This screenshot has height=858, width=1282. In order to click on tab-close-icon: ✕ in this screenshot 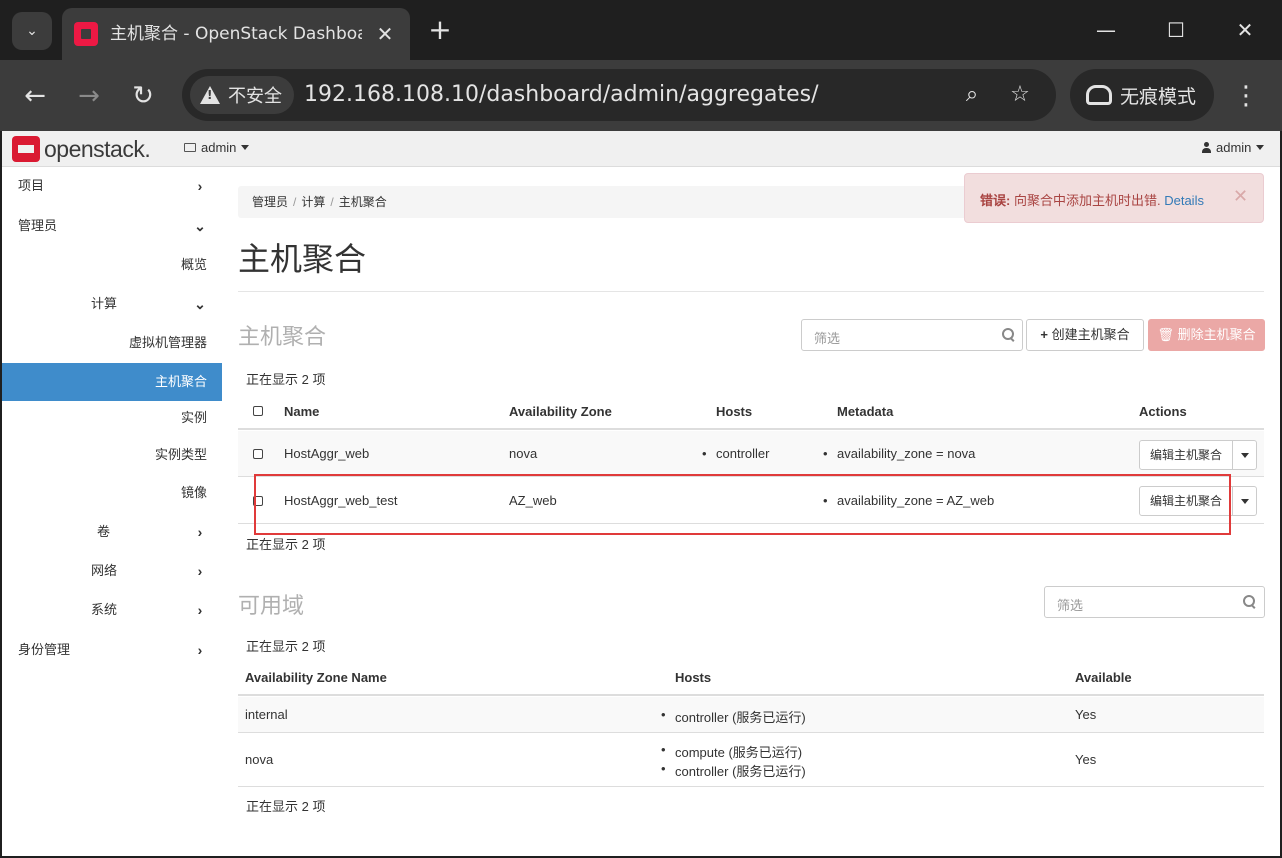, I will do `click(385, 34)`.